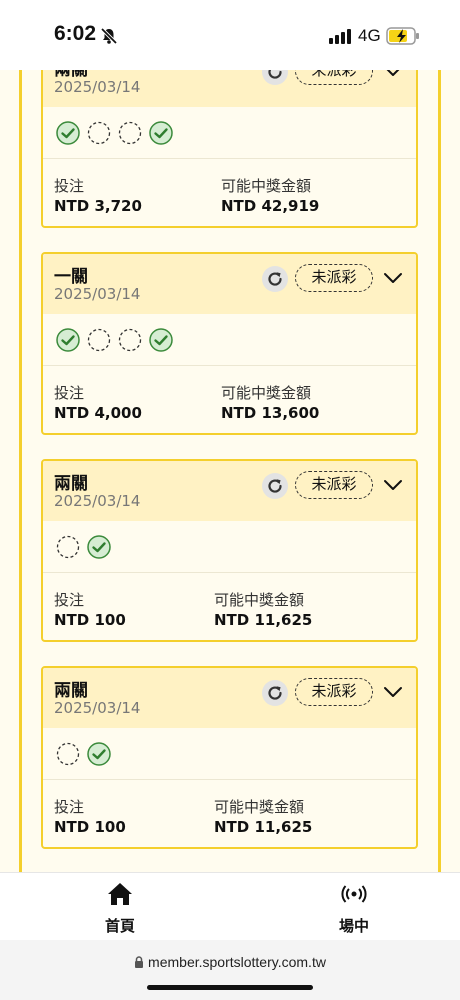 This screenshot has height=1000, width=460. Describe the element at coordinates (230, 35) in the screenshot. I see `status-bar: 6:02 4G` at that location.